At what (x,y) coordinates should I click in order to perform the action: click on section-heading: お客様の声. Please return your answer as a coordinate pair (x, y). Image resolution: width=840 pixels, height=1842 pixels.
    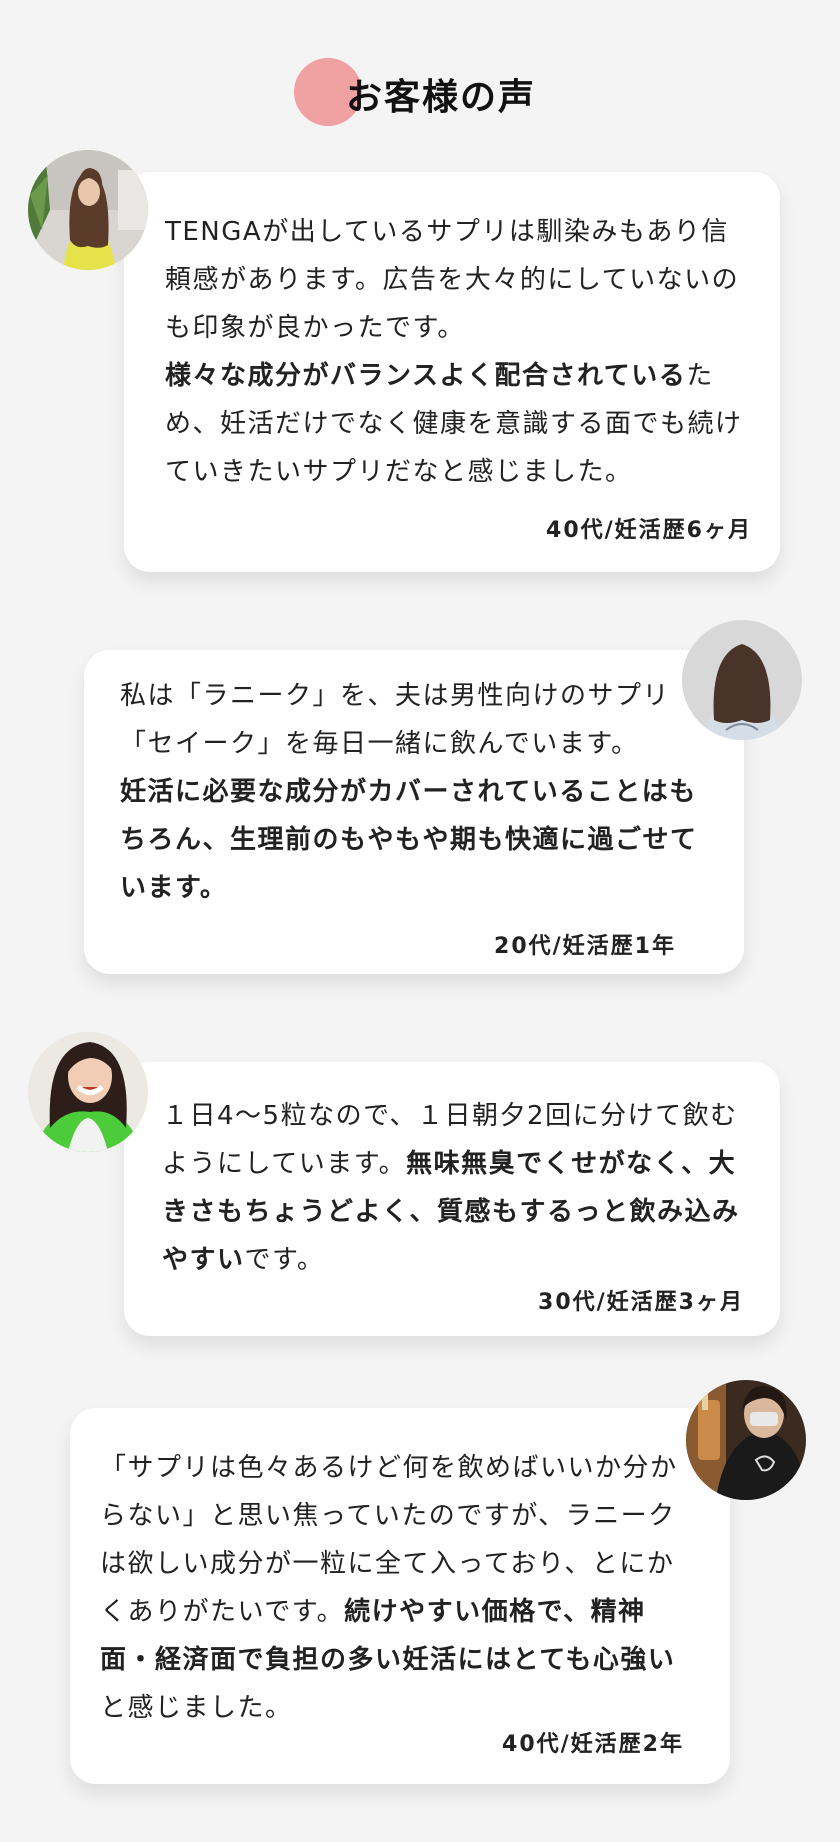
    Looking at the image, I should click on (420, 93).